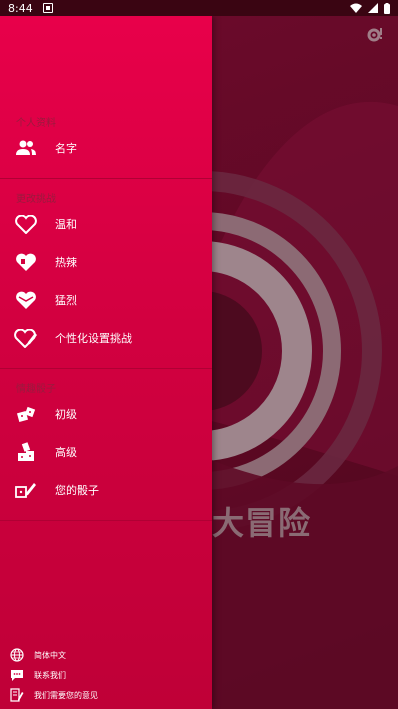 The width and height of the screenshot is (398, 709). Describe the element at coordinates (262, 523) in the screenshot. I see `app-title-partial: 大冒险` at that location.